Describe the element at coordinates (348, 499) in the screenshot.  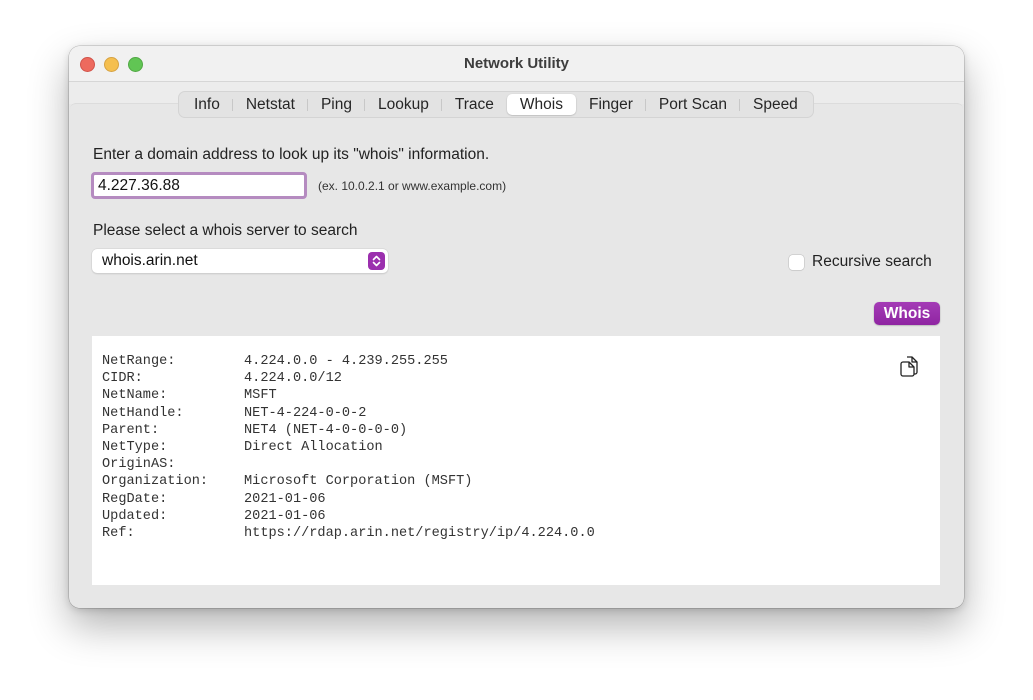
I see `whois-output-row: RegDate: 2021-01-06` at that location.